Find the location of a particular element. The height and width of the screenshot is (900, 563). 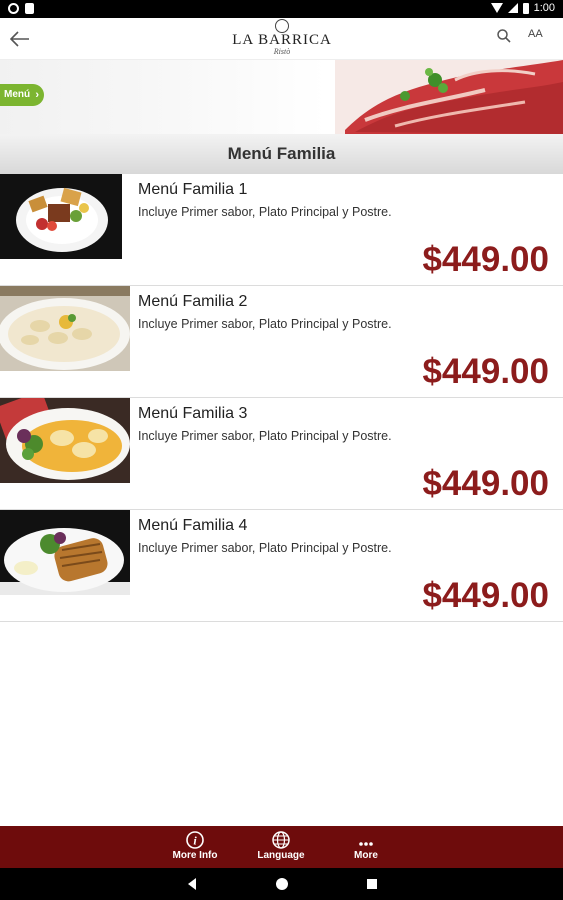

signal-icon is located at coordinates (512, 8).